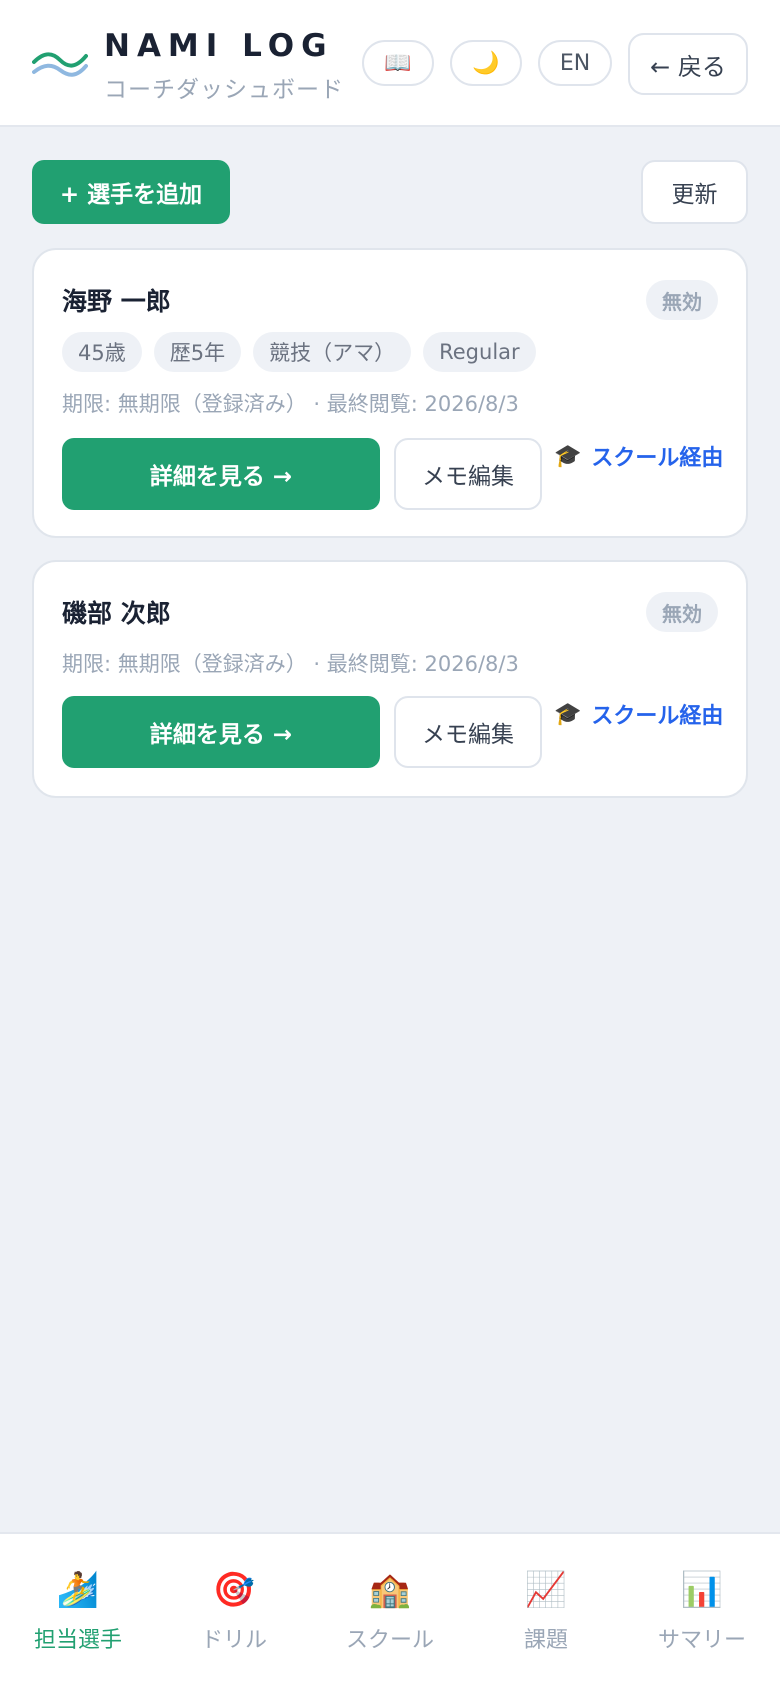 The width and height of the screenshot is (780, 1688). Describe the element at coordinates (116, 613) in the screenshot. I see `athlete-name: 磯部 次郎` at that location.